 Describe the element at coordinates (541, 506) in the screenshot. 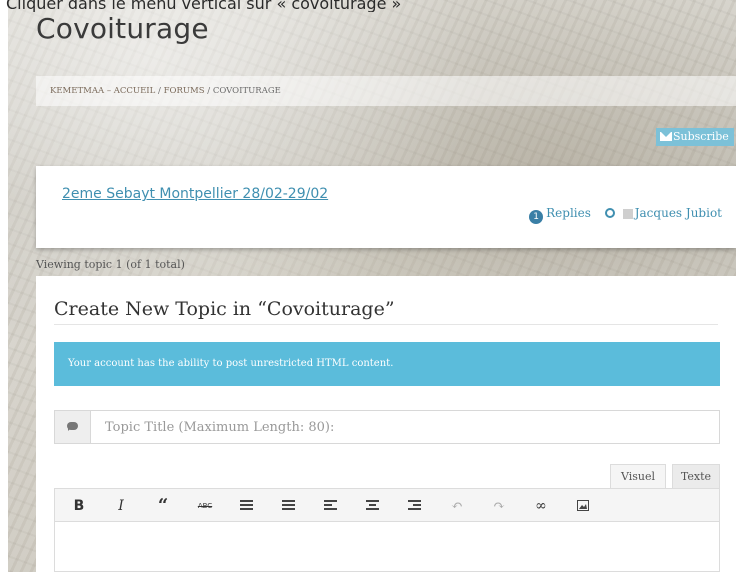

I see `link-icon: ∞` at that location.